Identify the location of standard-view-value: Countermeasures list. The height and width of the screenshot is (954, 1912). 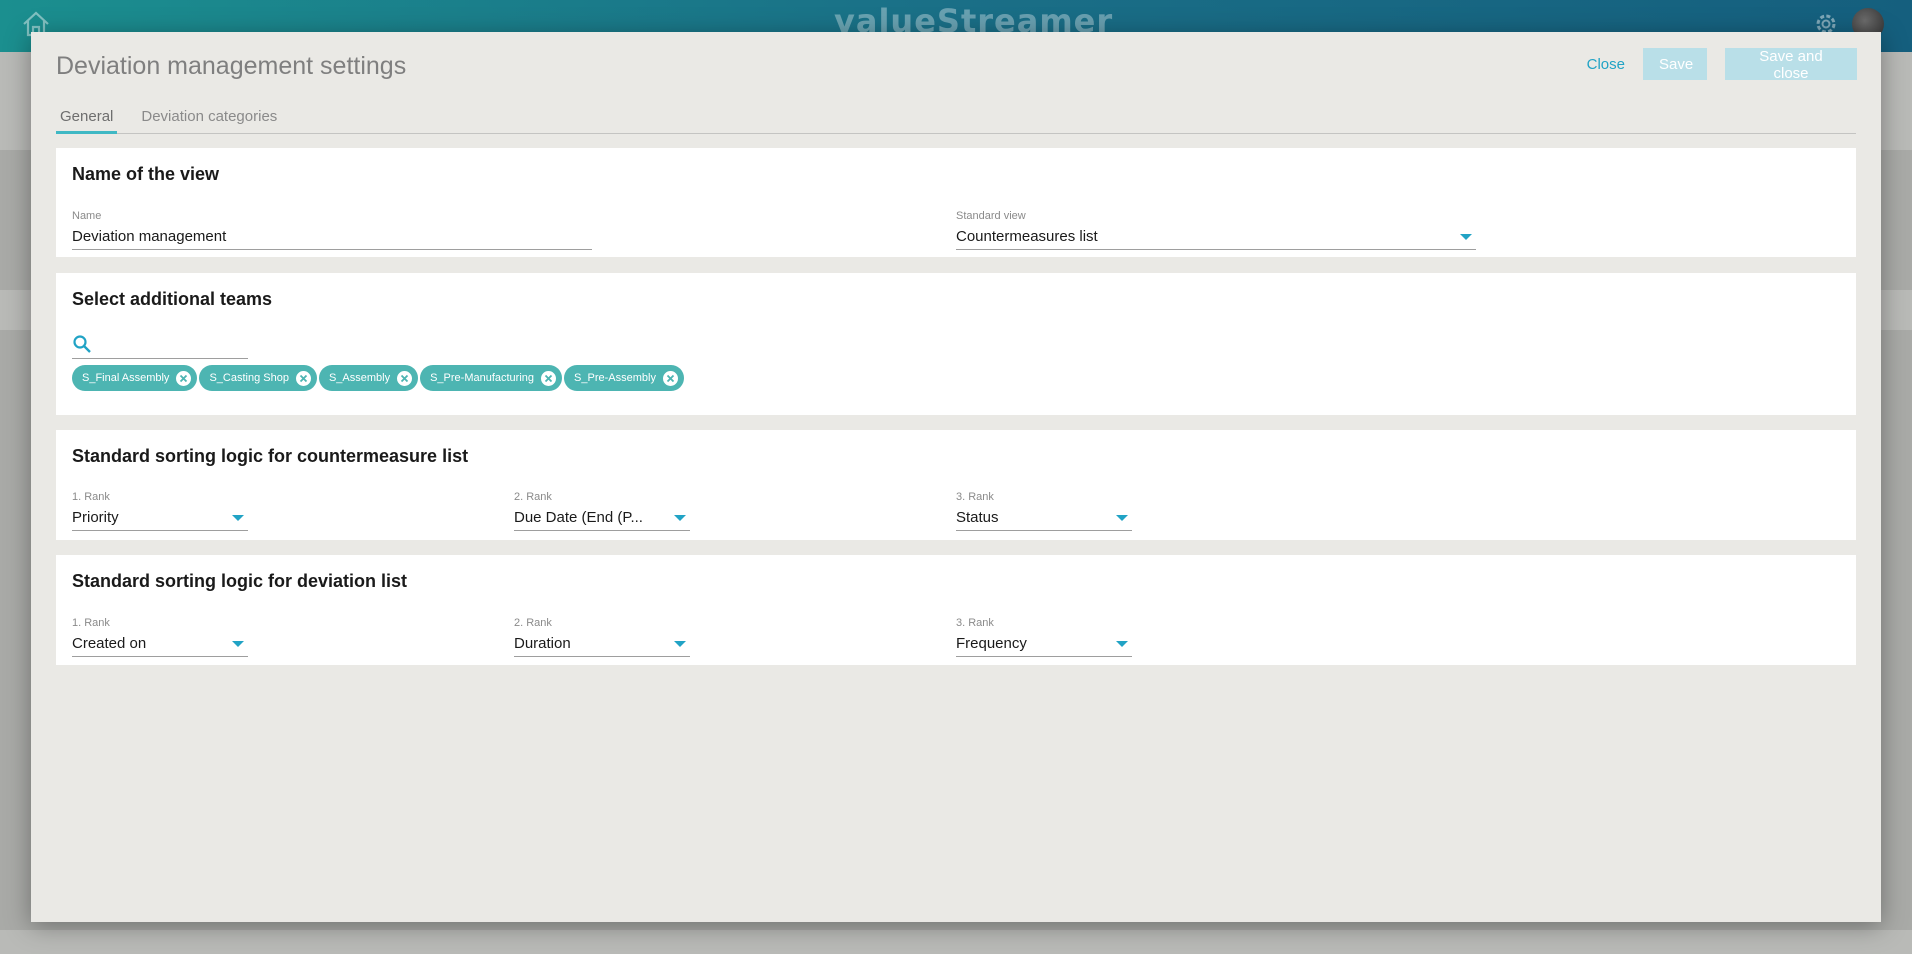
(1216, 238).